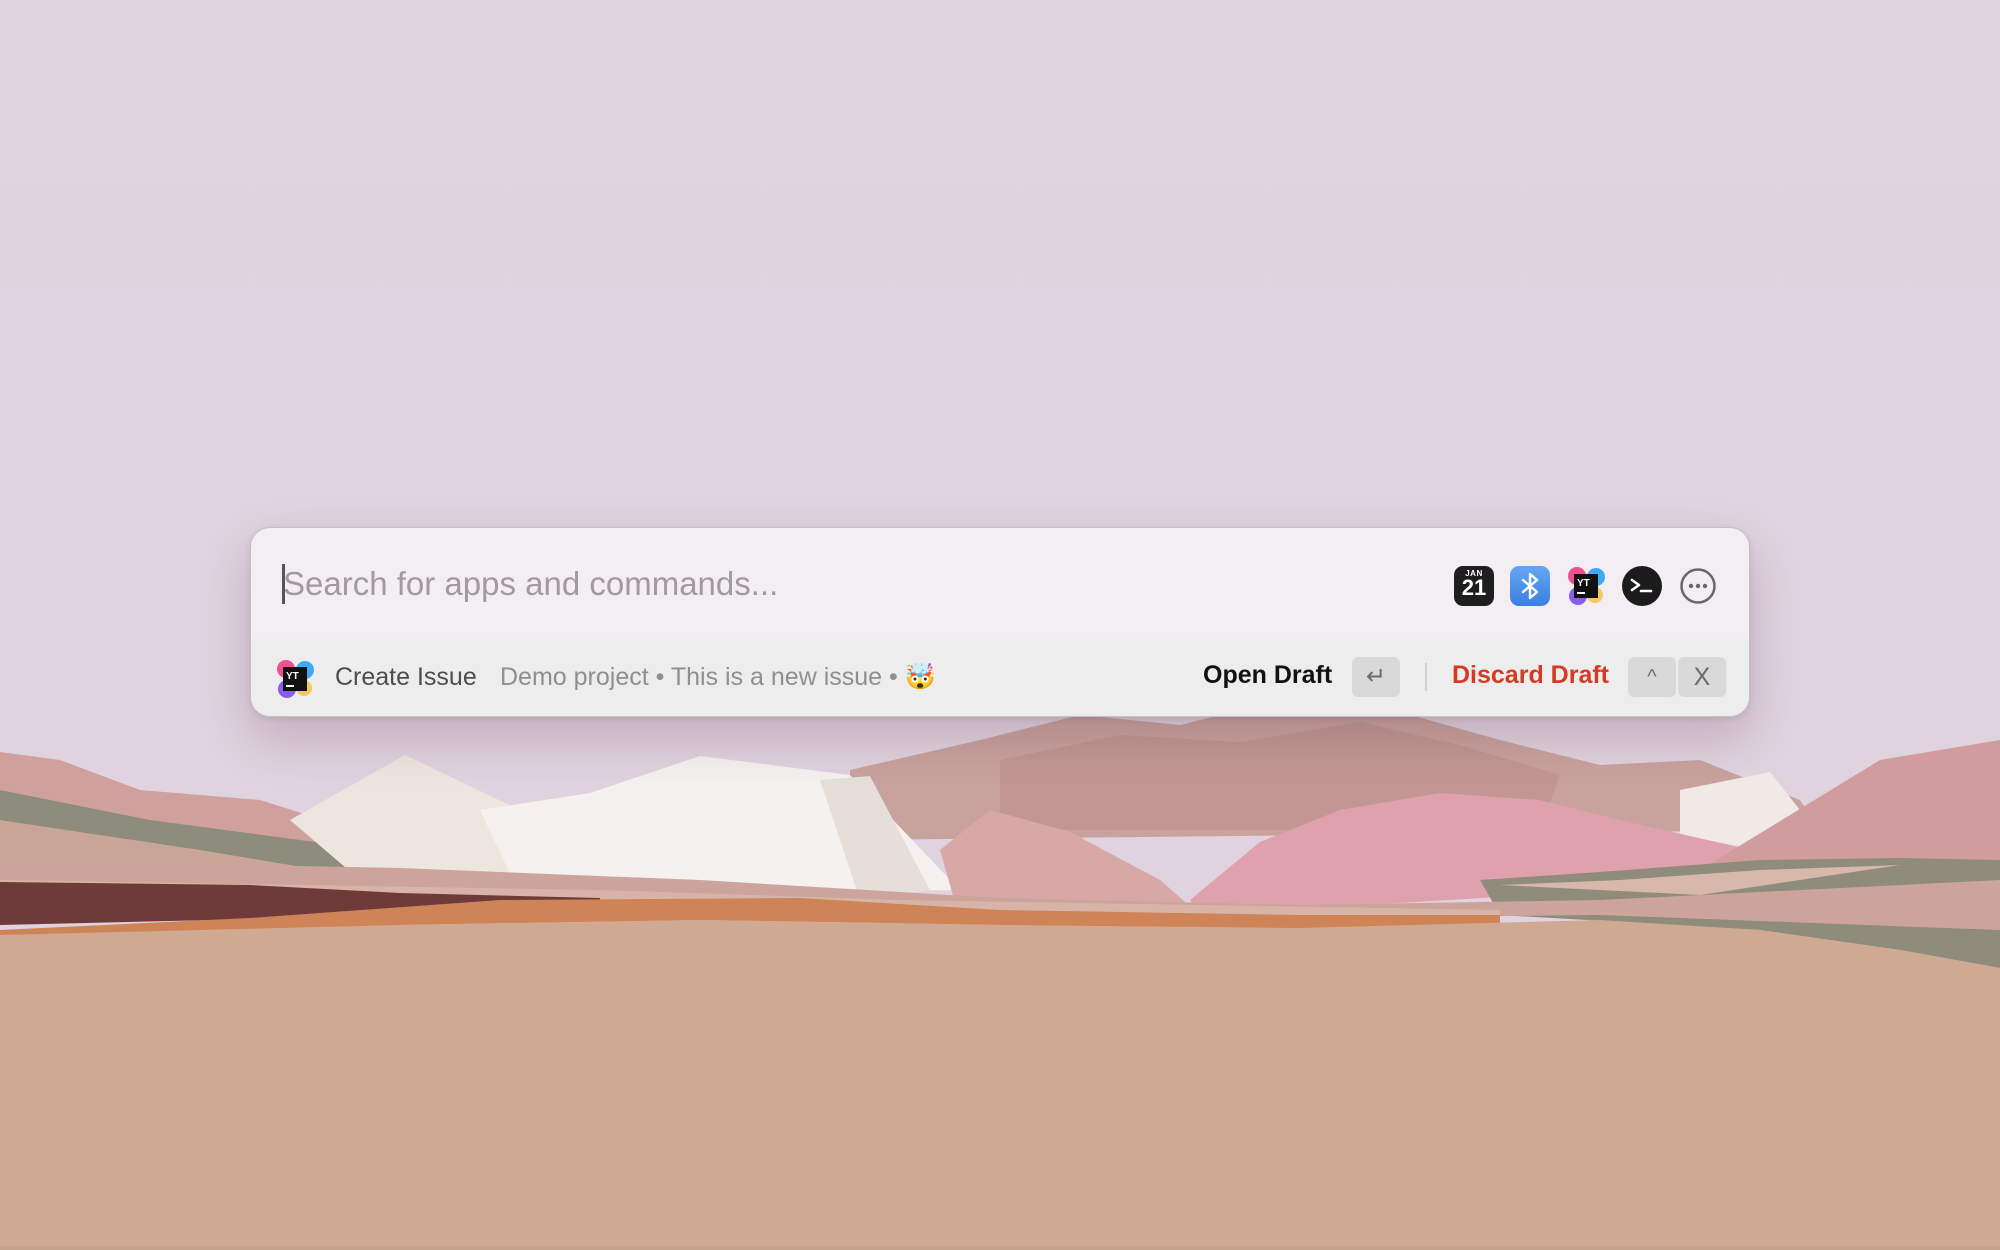 Image resolution: width=2000 pixels, height=1250 pixels. Describe the element at coordinates (1642, 586) in the screenshot. I see `terminal-icon` at that location.